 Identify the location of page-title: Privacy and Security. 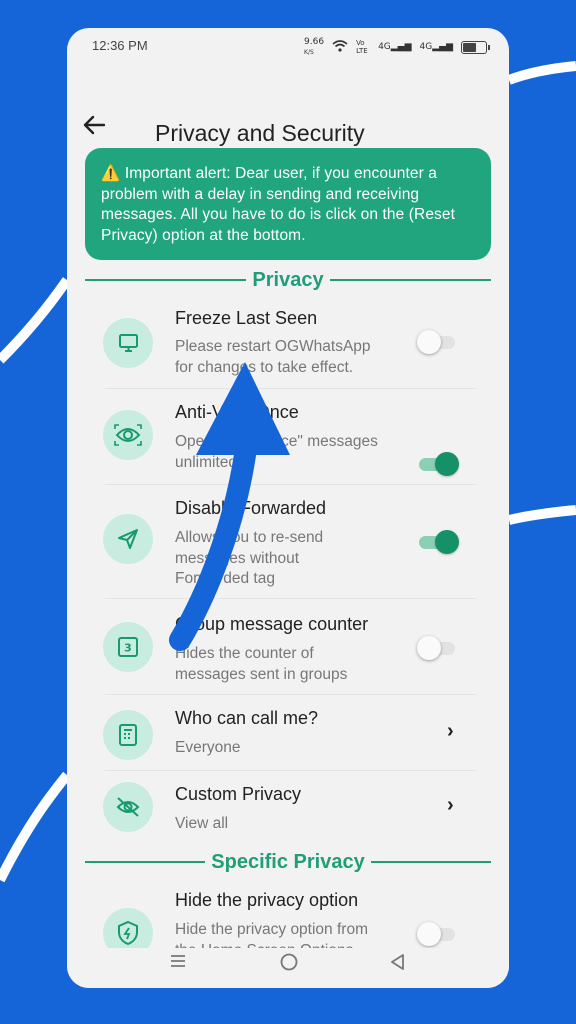
(260, 133).